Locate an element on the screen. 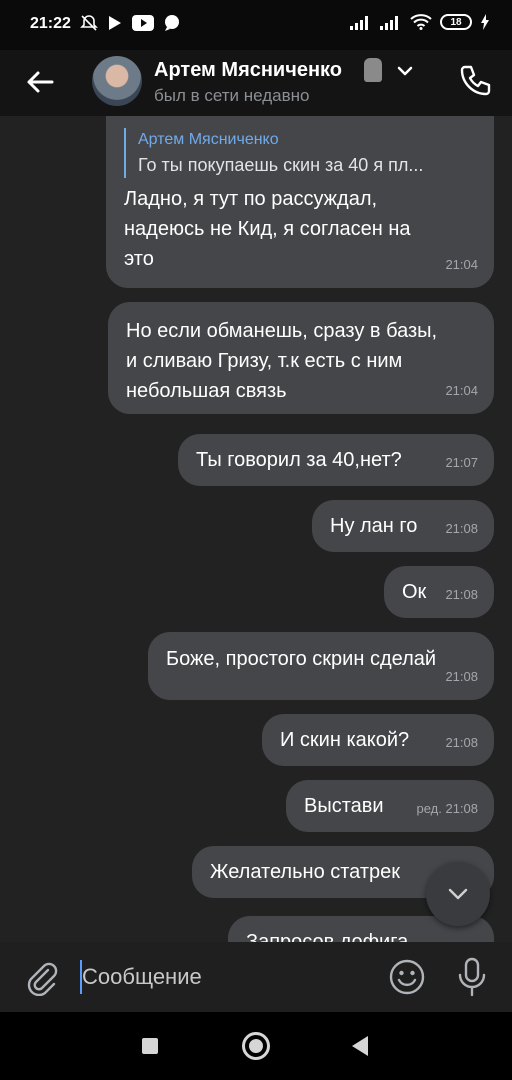 The width and height of the screenshot is (512, 1080). phone-icon is located at coordinates (475, 81).